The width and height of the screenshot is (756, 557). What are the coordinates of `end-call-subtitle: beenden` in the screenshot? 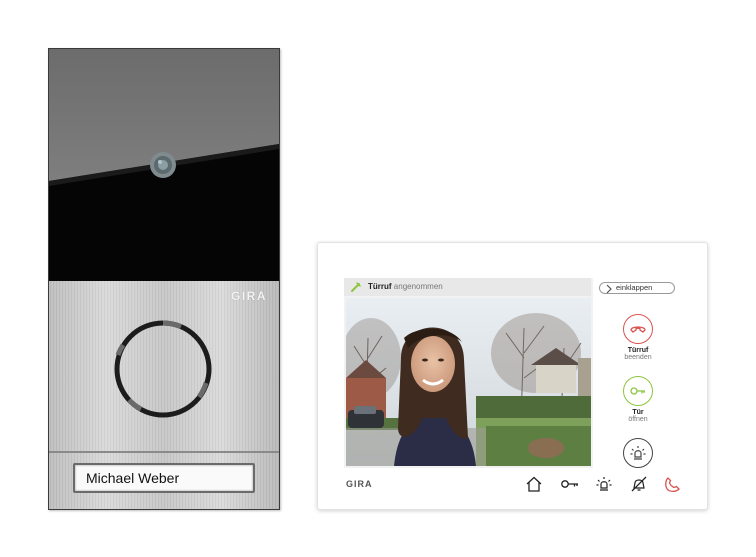 It's located at (638, 357).